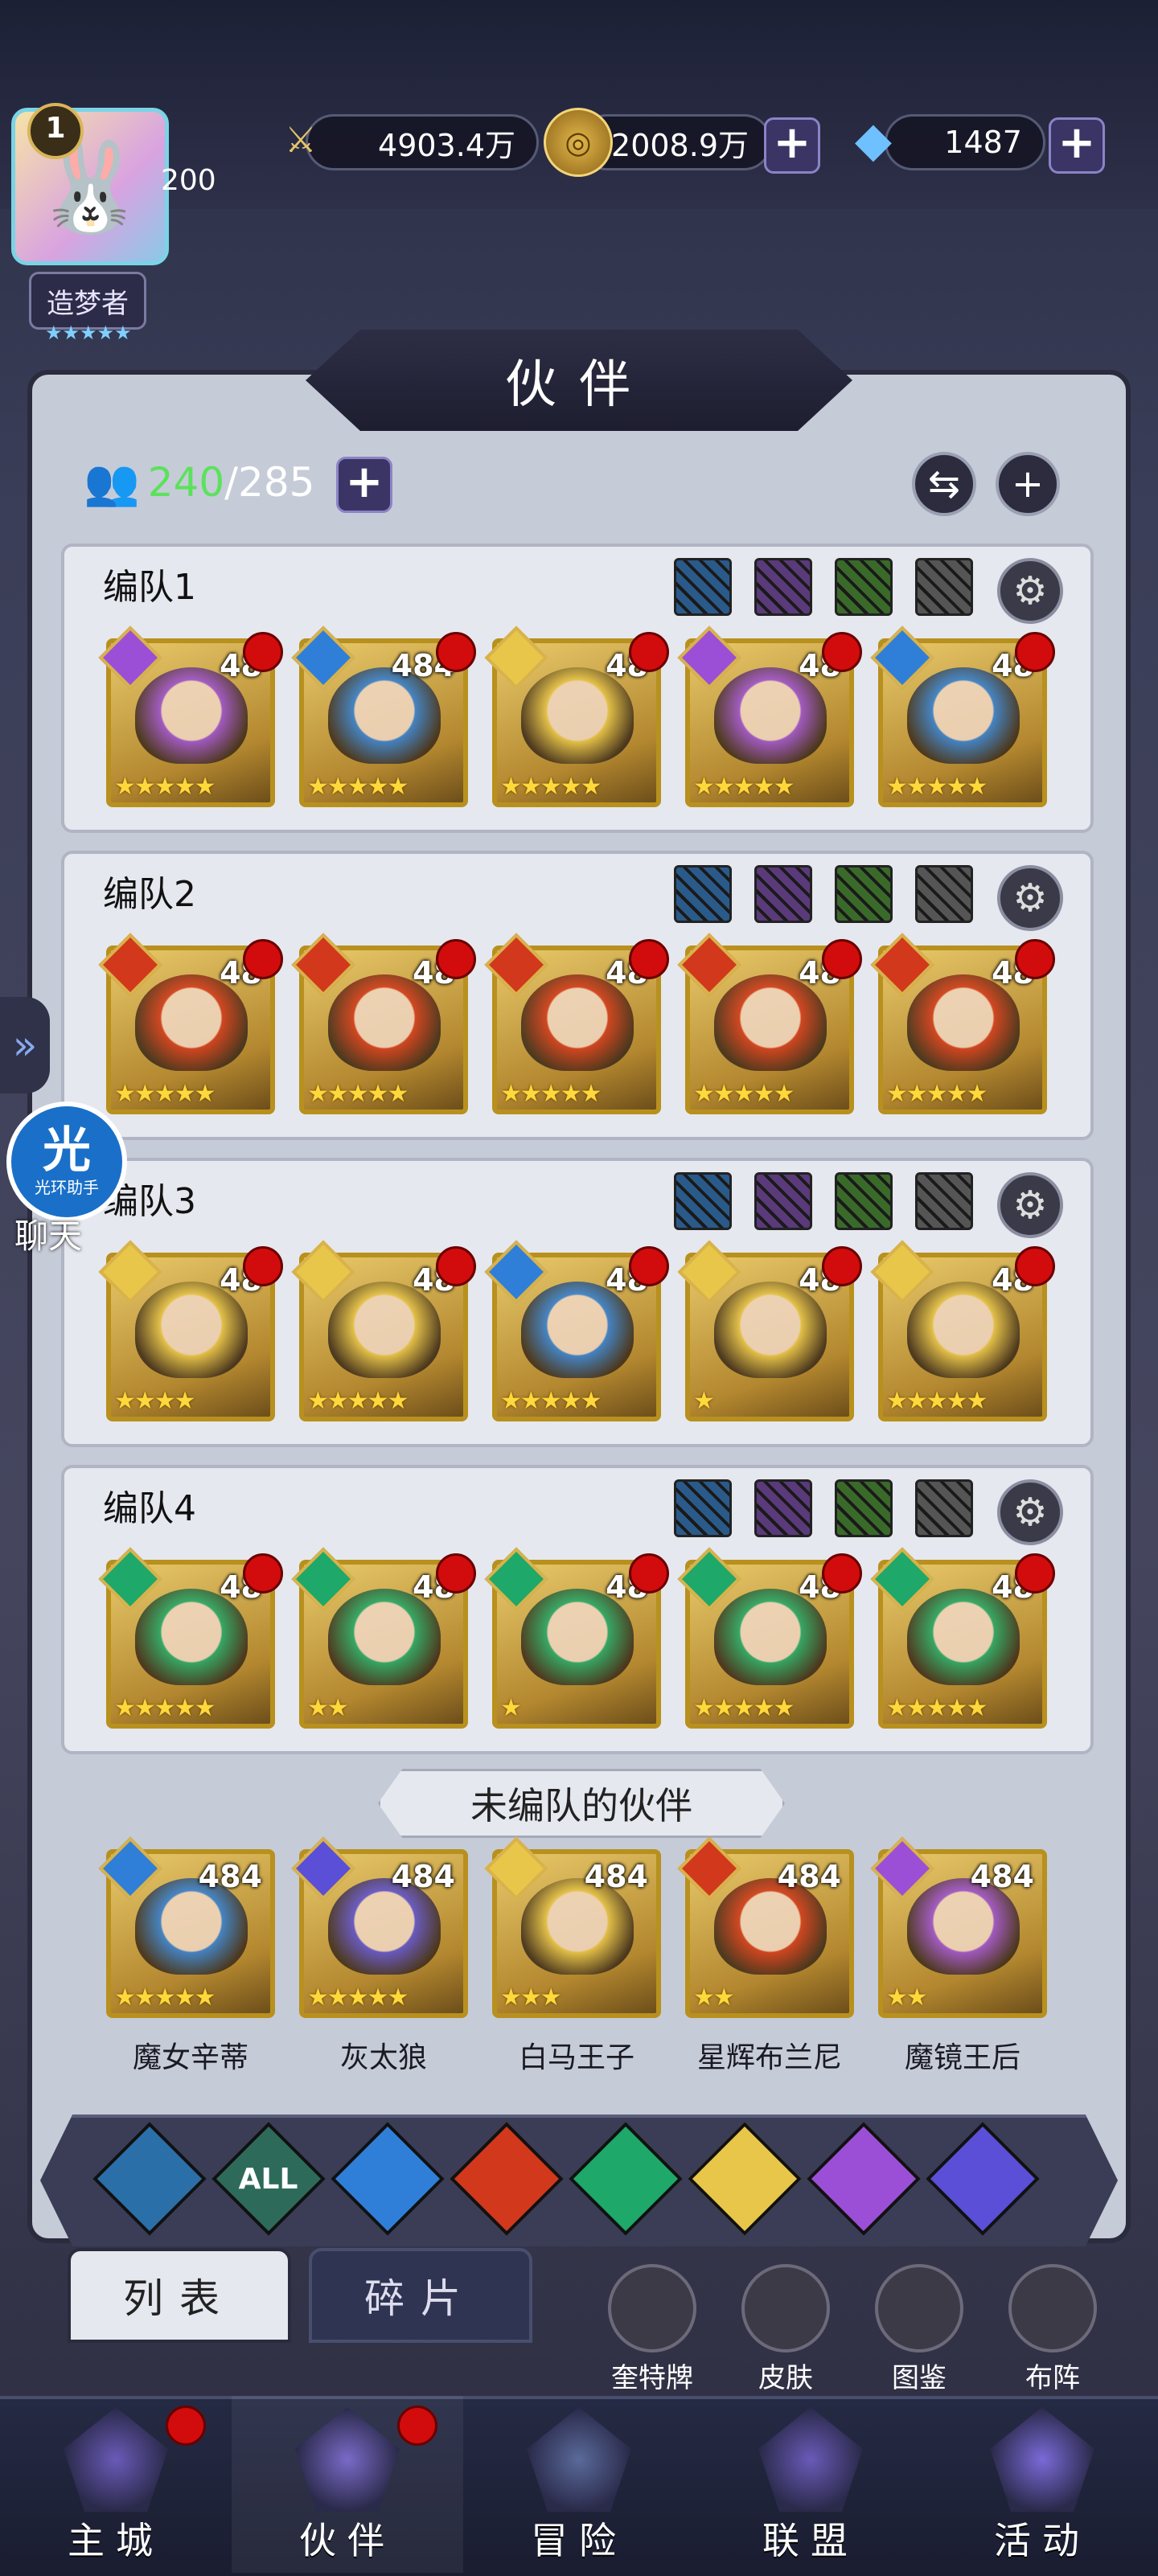 The height and width of the screenshot is (2576, 1158). I want to click on expand-capacity-button: +, so click(364, 485).